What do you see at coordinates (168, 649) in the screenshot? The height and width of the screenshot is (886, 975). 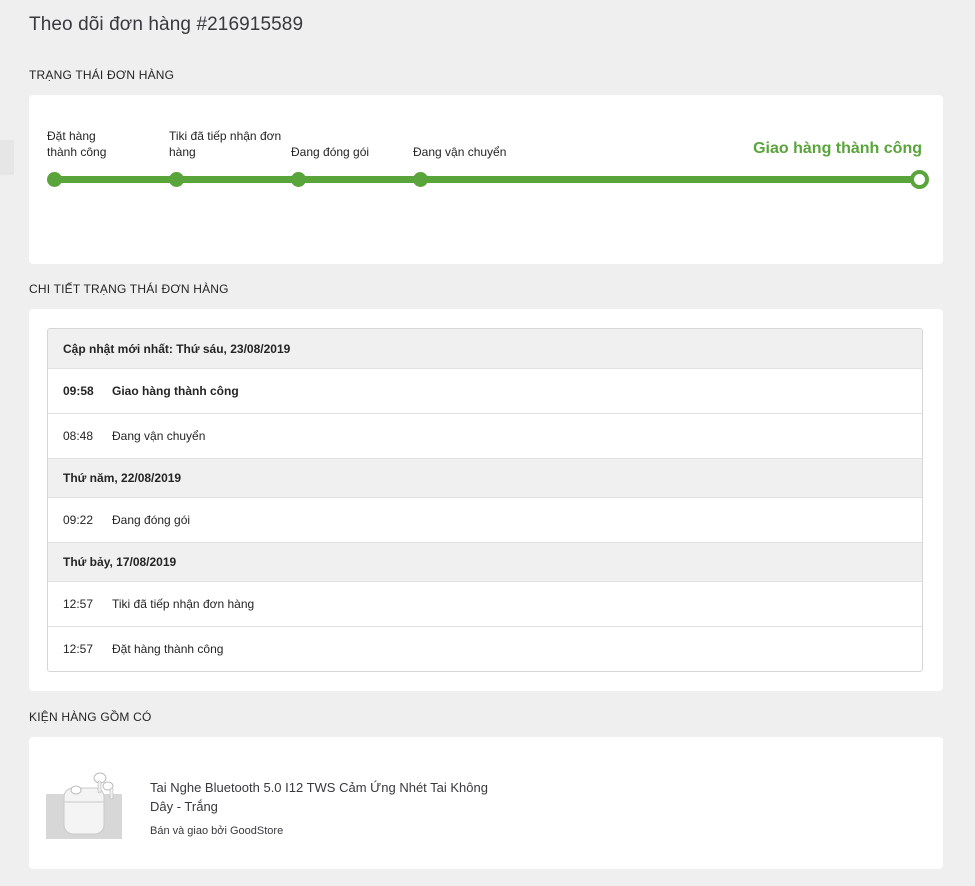 I see `event-text: Đặt hàng thành công` at bounding box center [168, 649].